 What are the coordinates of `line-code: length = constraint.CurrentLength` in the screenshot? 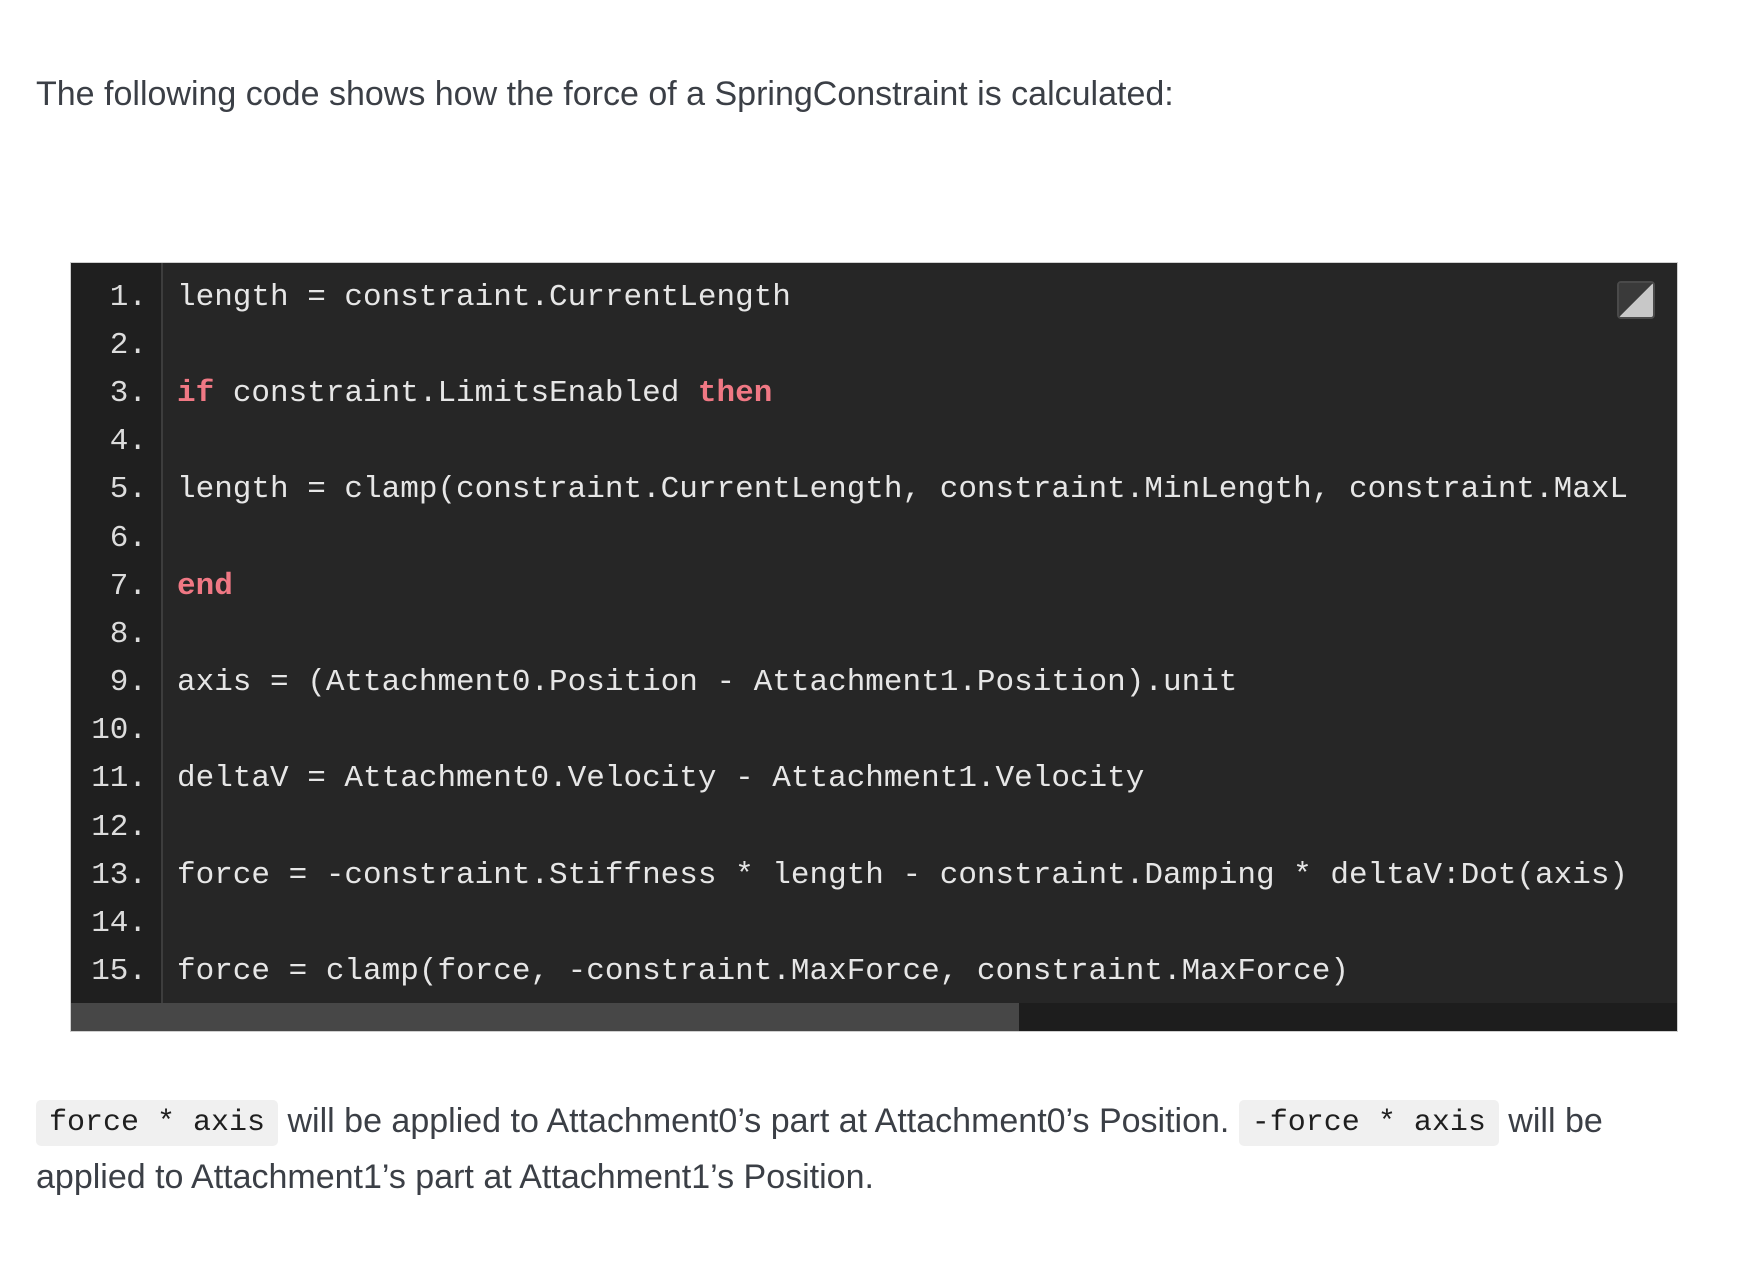 It's located at (484, 297).